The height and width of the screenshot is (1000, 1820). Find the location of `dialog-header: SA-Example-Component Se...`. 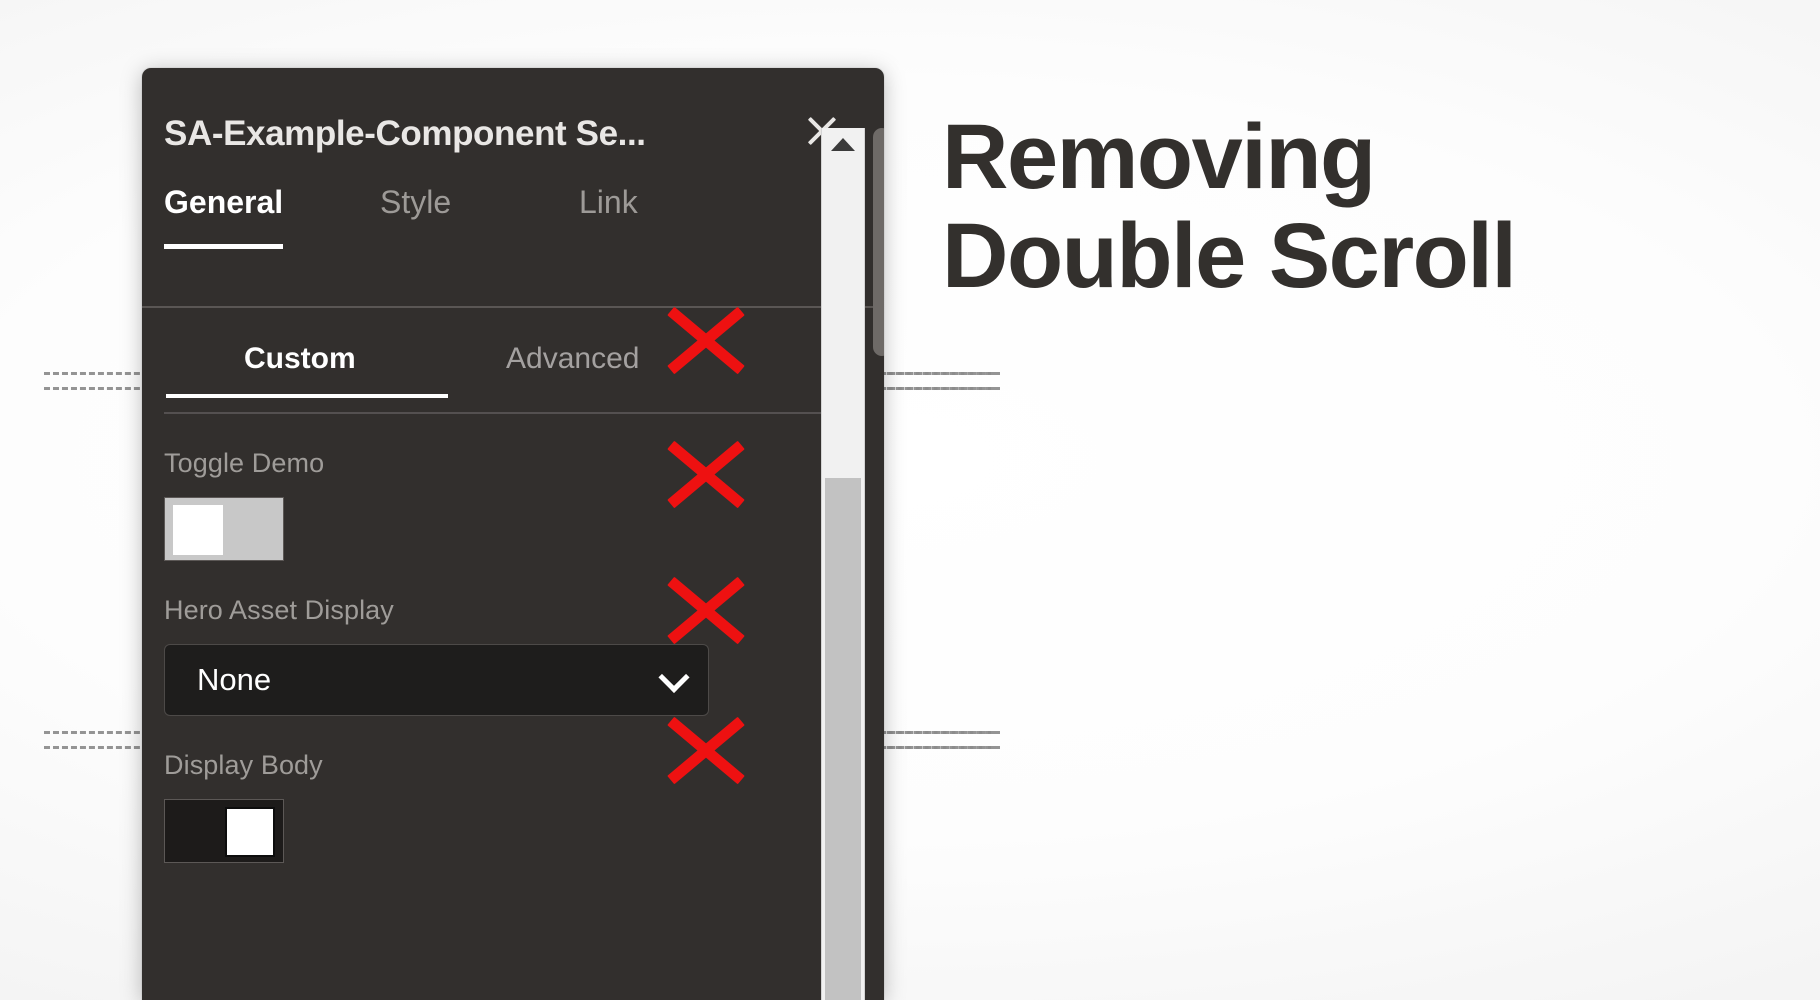

dialog-header: SA-Example-Component Se... is located at coordinates (513, 122).